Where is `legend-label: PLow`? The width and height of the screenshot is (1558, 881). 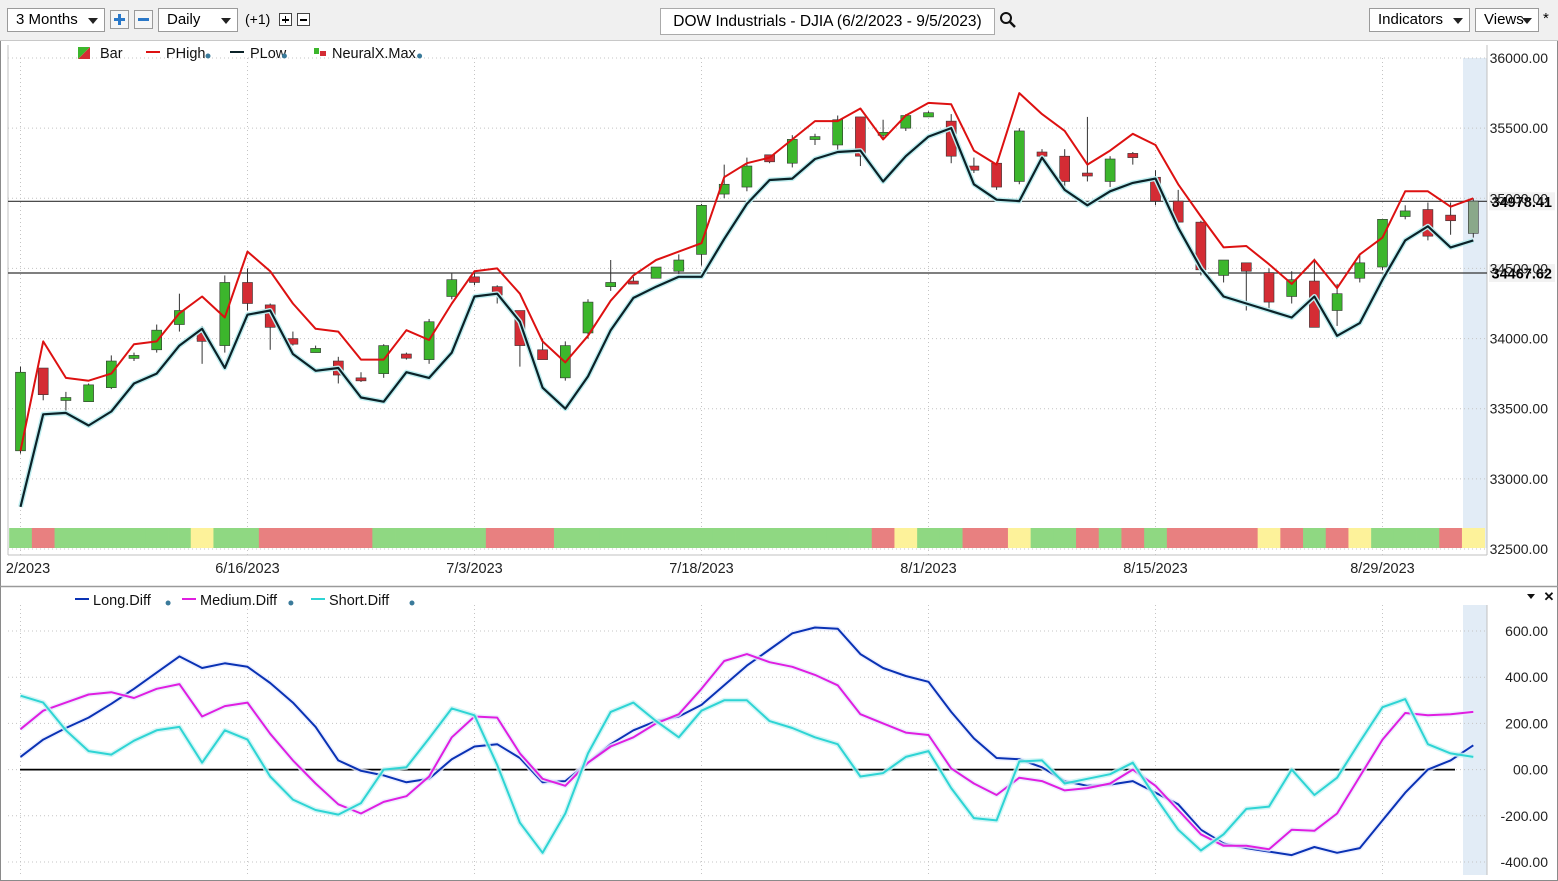
legend-label: PLow is located at coordinates (268, 54).